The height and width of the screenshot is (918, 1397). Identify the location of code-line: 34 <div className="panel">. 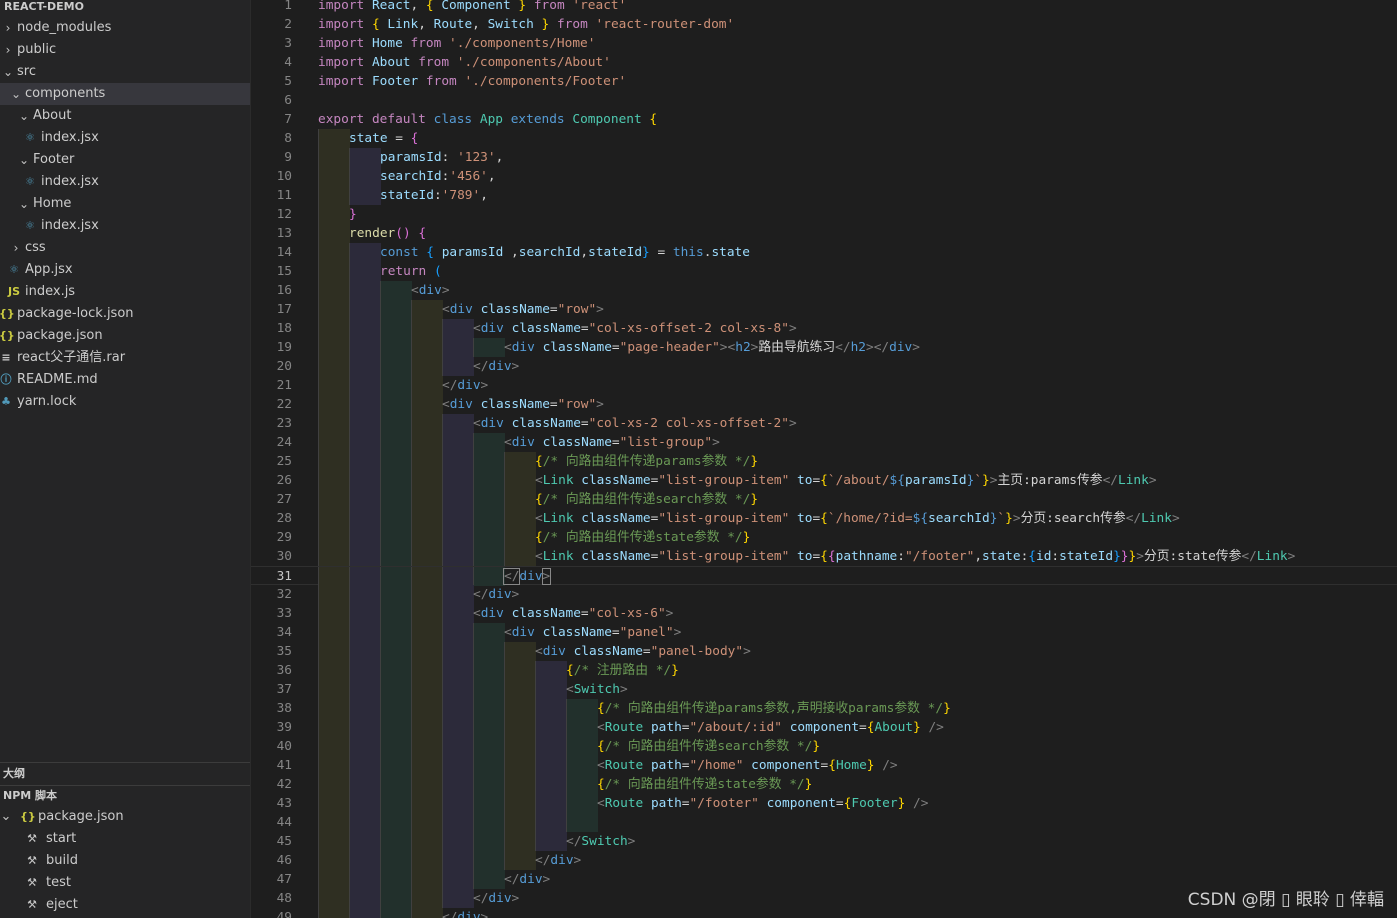
(824, 632).